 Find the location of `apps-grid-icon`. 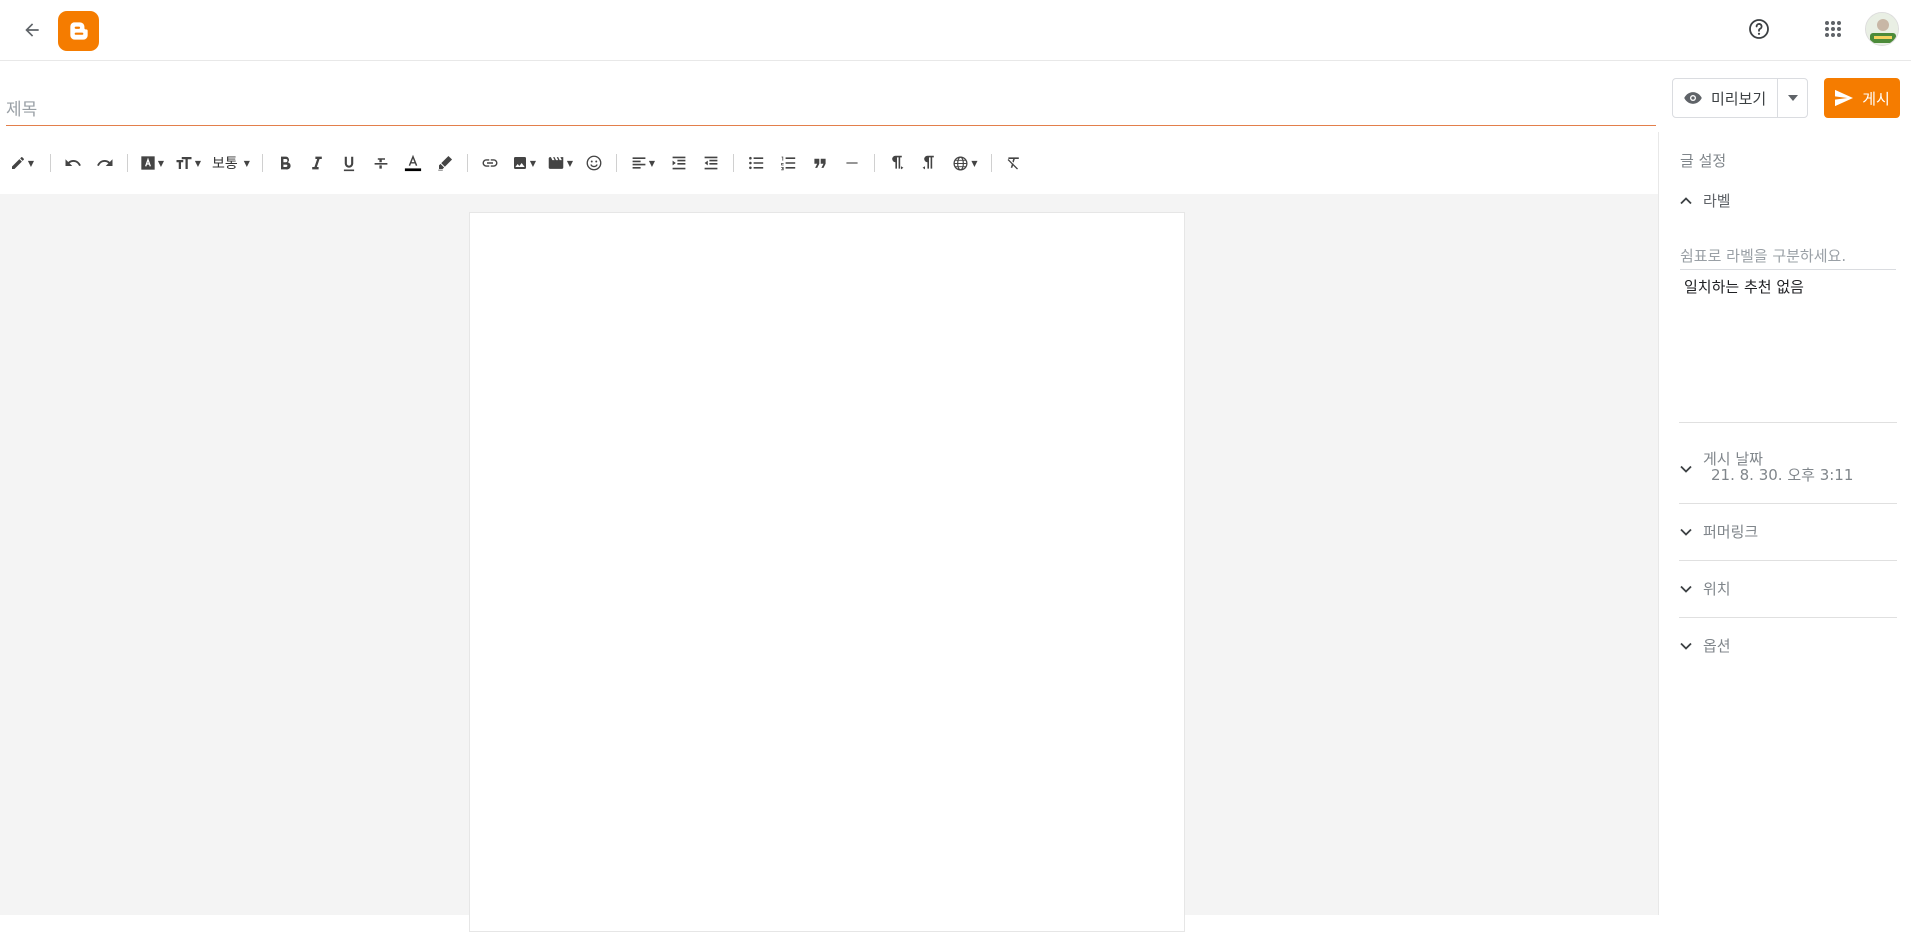

apps-grid-icon is located at coordinates (1833, 29).